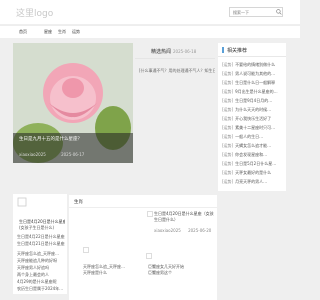 The height and width of the screenshot is (300, 320). Describe the element at coordinates (166, 266) in the screenshot. I see `footer-item-text: 巨蟹座女几天好开始` at that location.